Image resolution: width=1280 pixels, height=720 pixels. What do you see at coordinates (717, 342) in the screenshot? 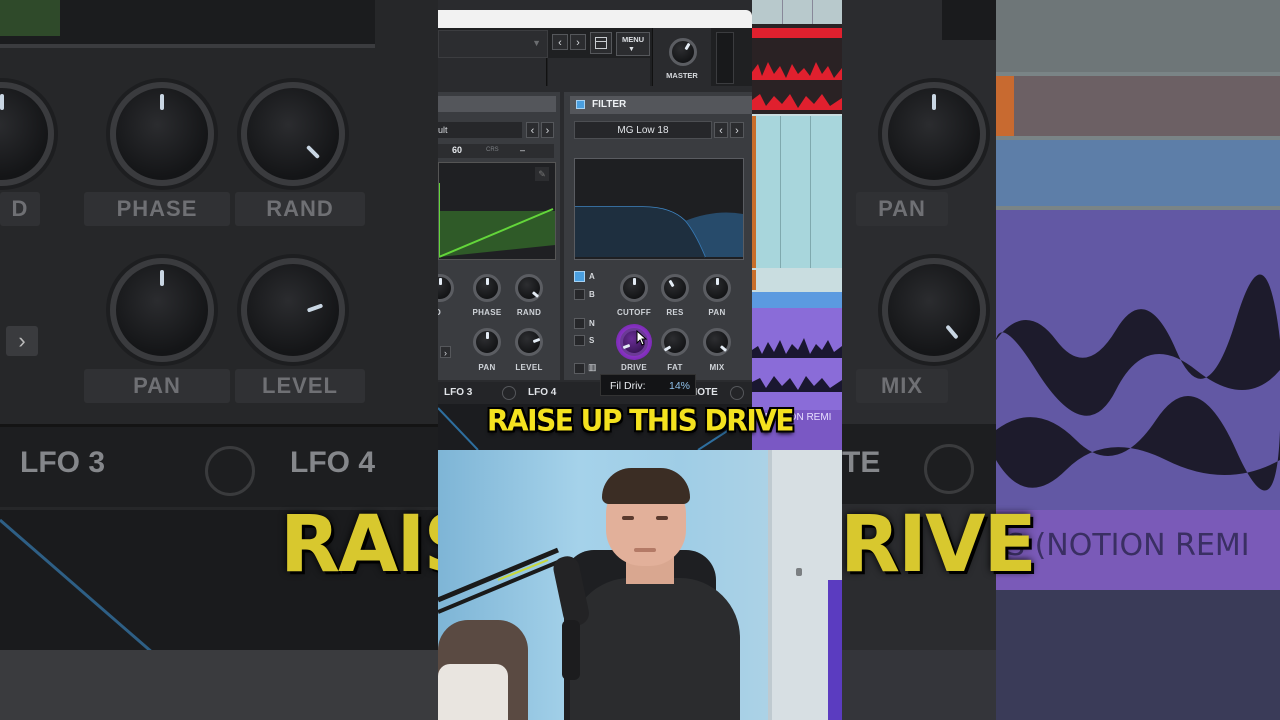
I see `filter-mix-knob` at bounding box center [717, 342].